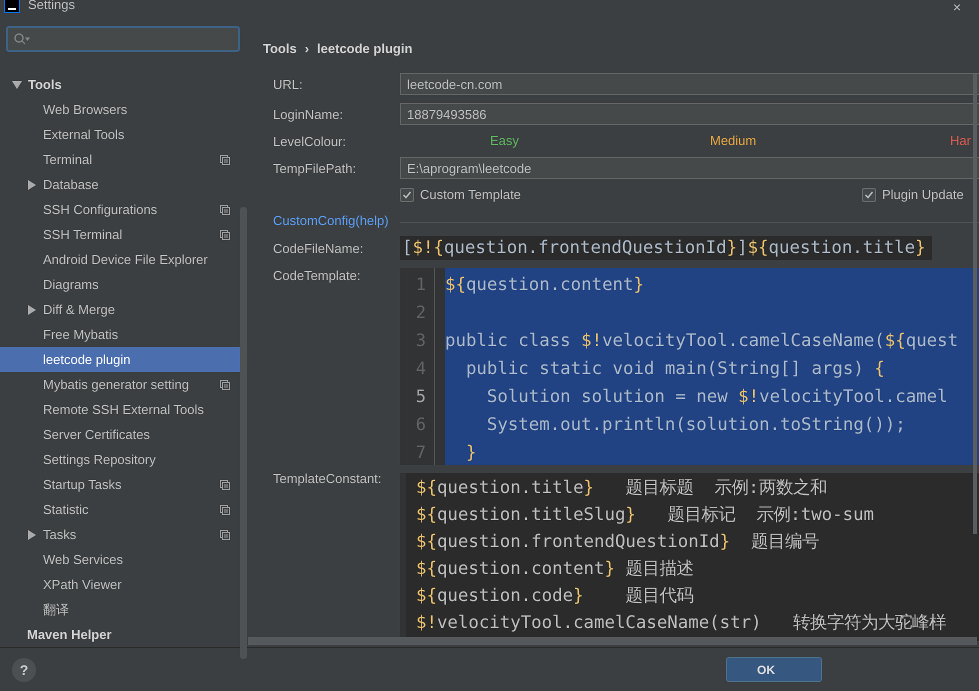 The image size is (979, 691). I want to click on level-colour-label: Easy, so click(504, 140).